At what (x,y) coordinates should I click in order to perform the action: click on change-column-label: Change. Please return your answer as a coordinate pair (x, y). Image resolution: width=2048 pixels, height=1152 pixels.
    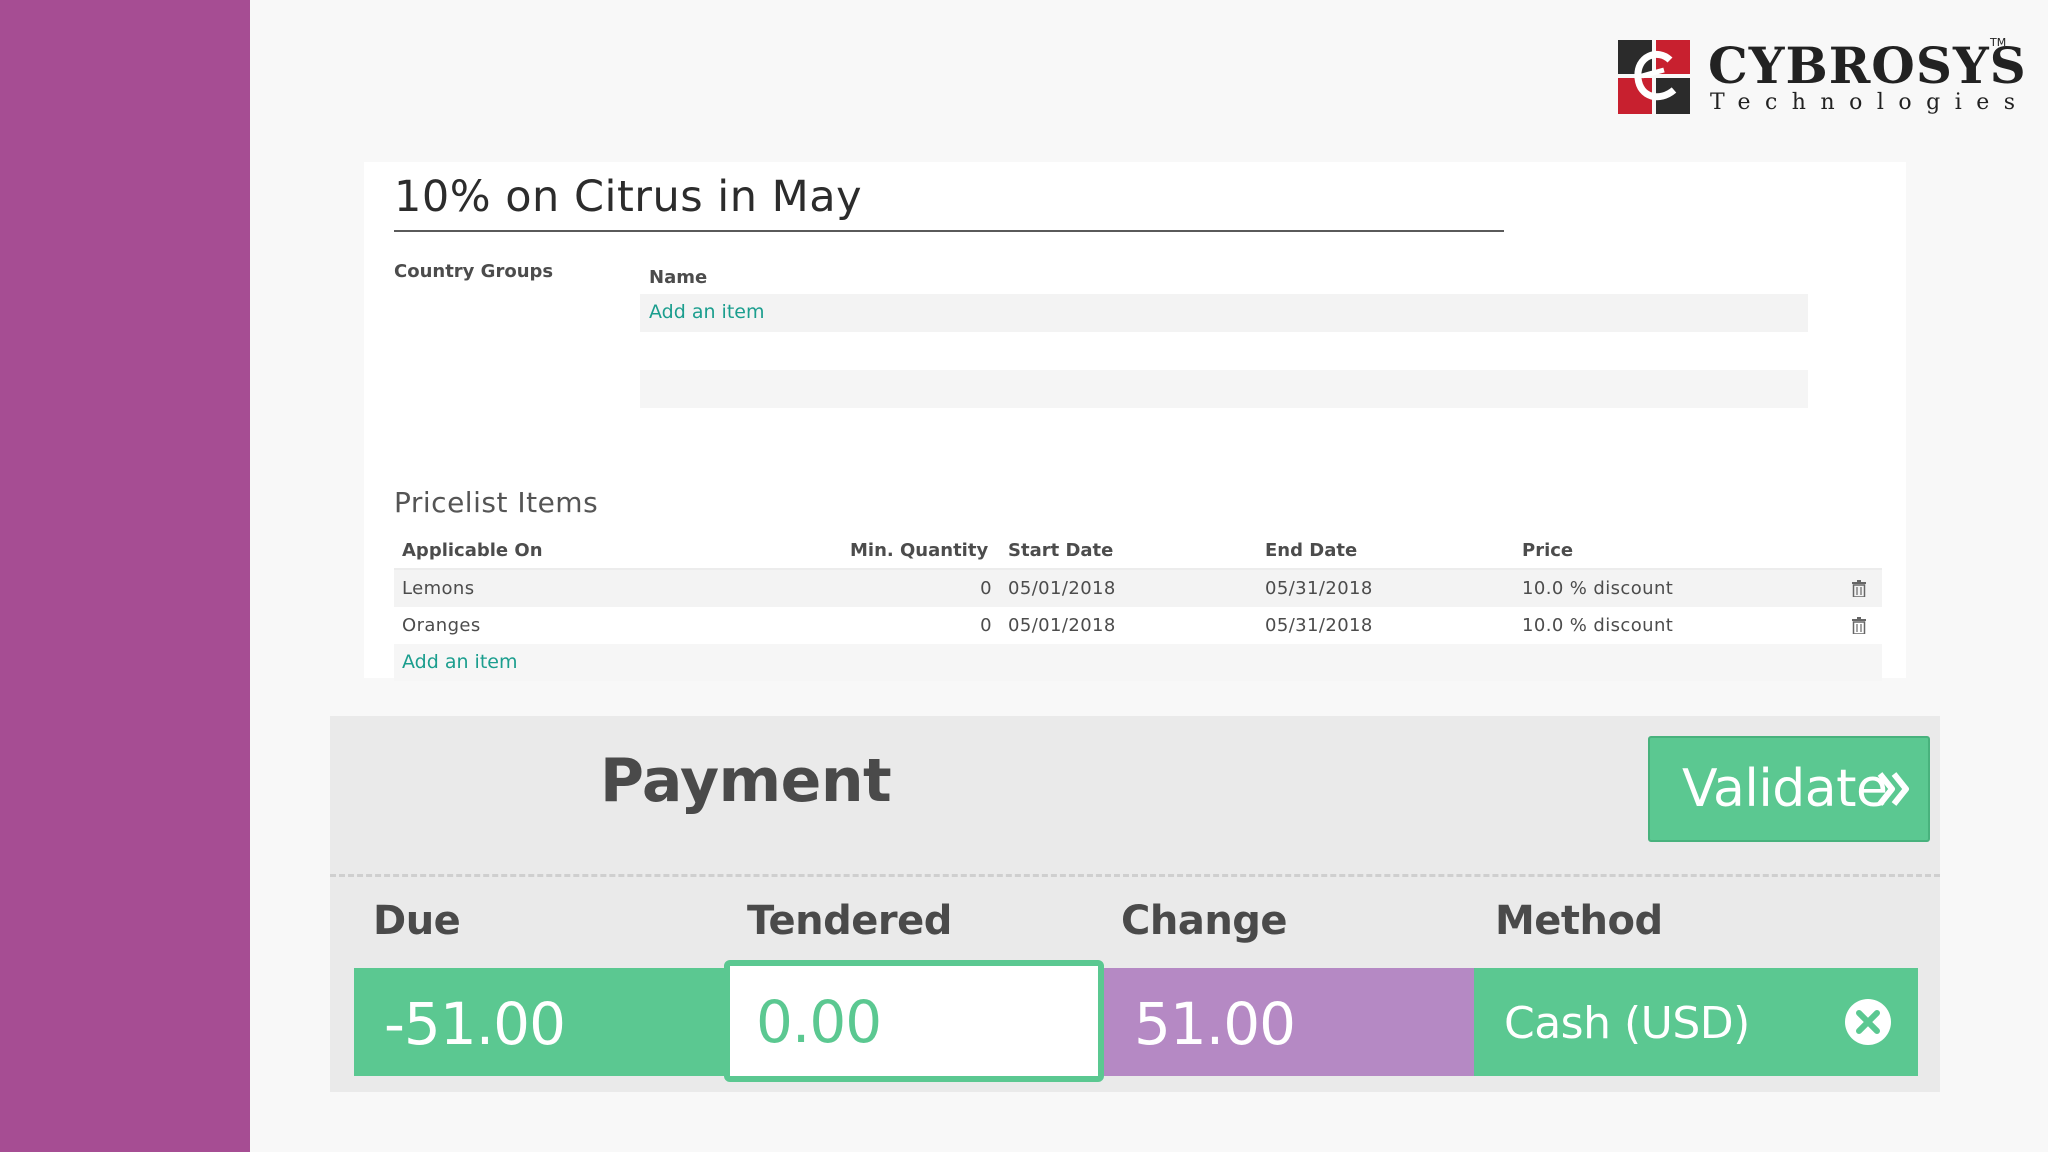
    Looking at the image, I should click on (1204, 921).